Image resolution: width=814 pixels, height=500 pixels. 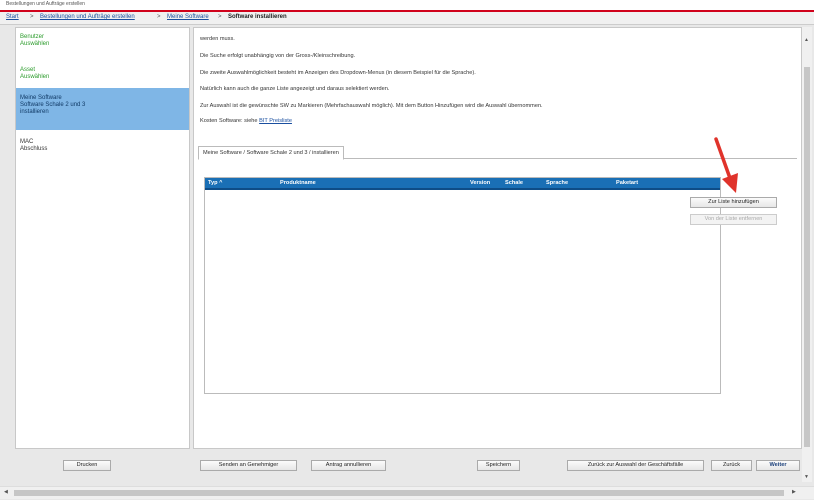 What do you see at coordinates (27, 142) in the screenshot?
I see `step-title: MAC` at bounding box center [27, 142].